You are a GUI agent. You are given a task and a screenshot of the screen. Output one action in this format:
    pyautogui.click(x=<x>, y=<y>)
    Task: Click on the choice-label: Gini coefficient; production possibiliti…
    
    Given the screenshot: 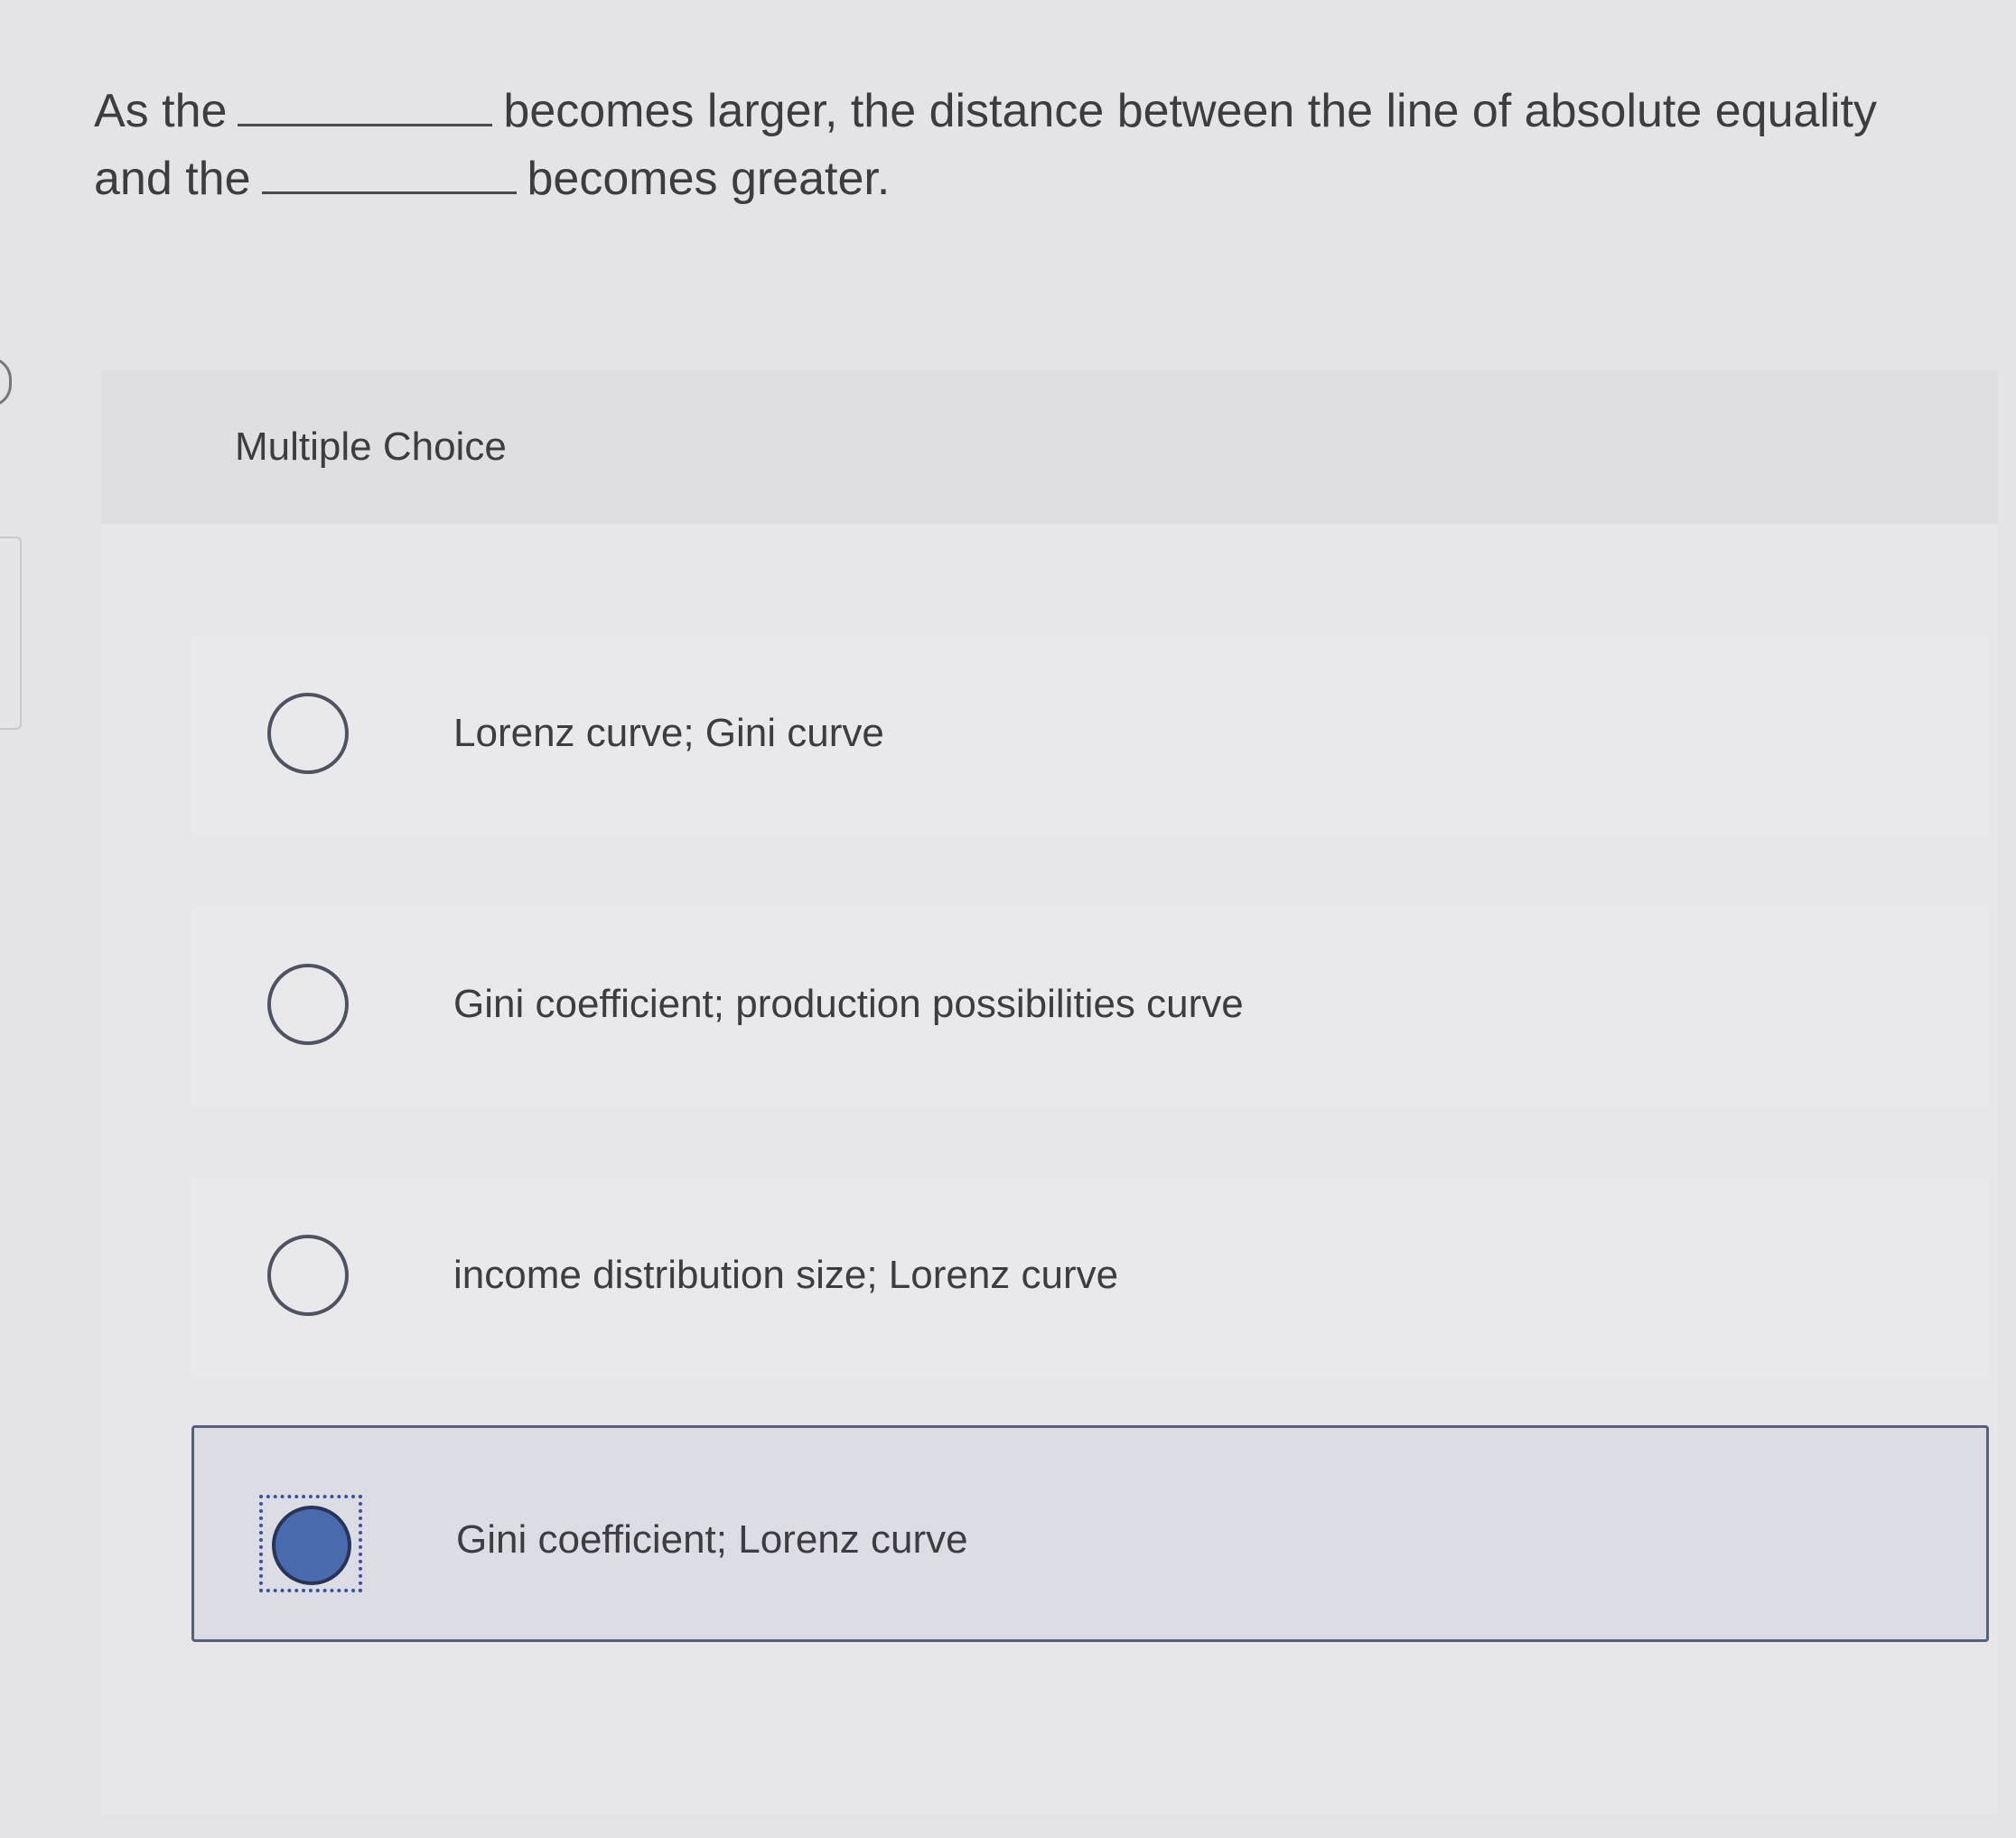 What is the action you would take?
    pyautogui.click(x=848, y=1004)
    